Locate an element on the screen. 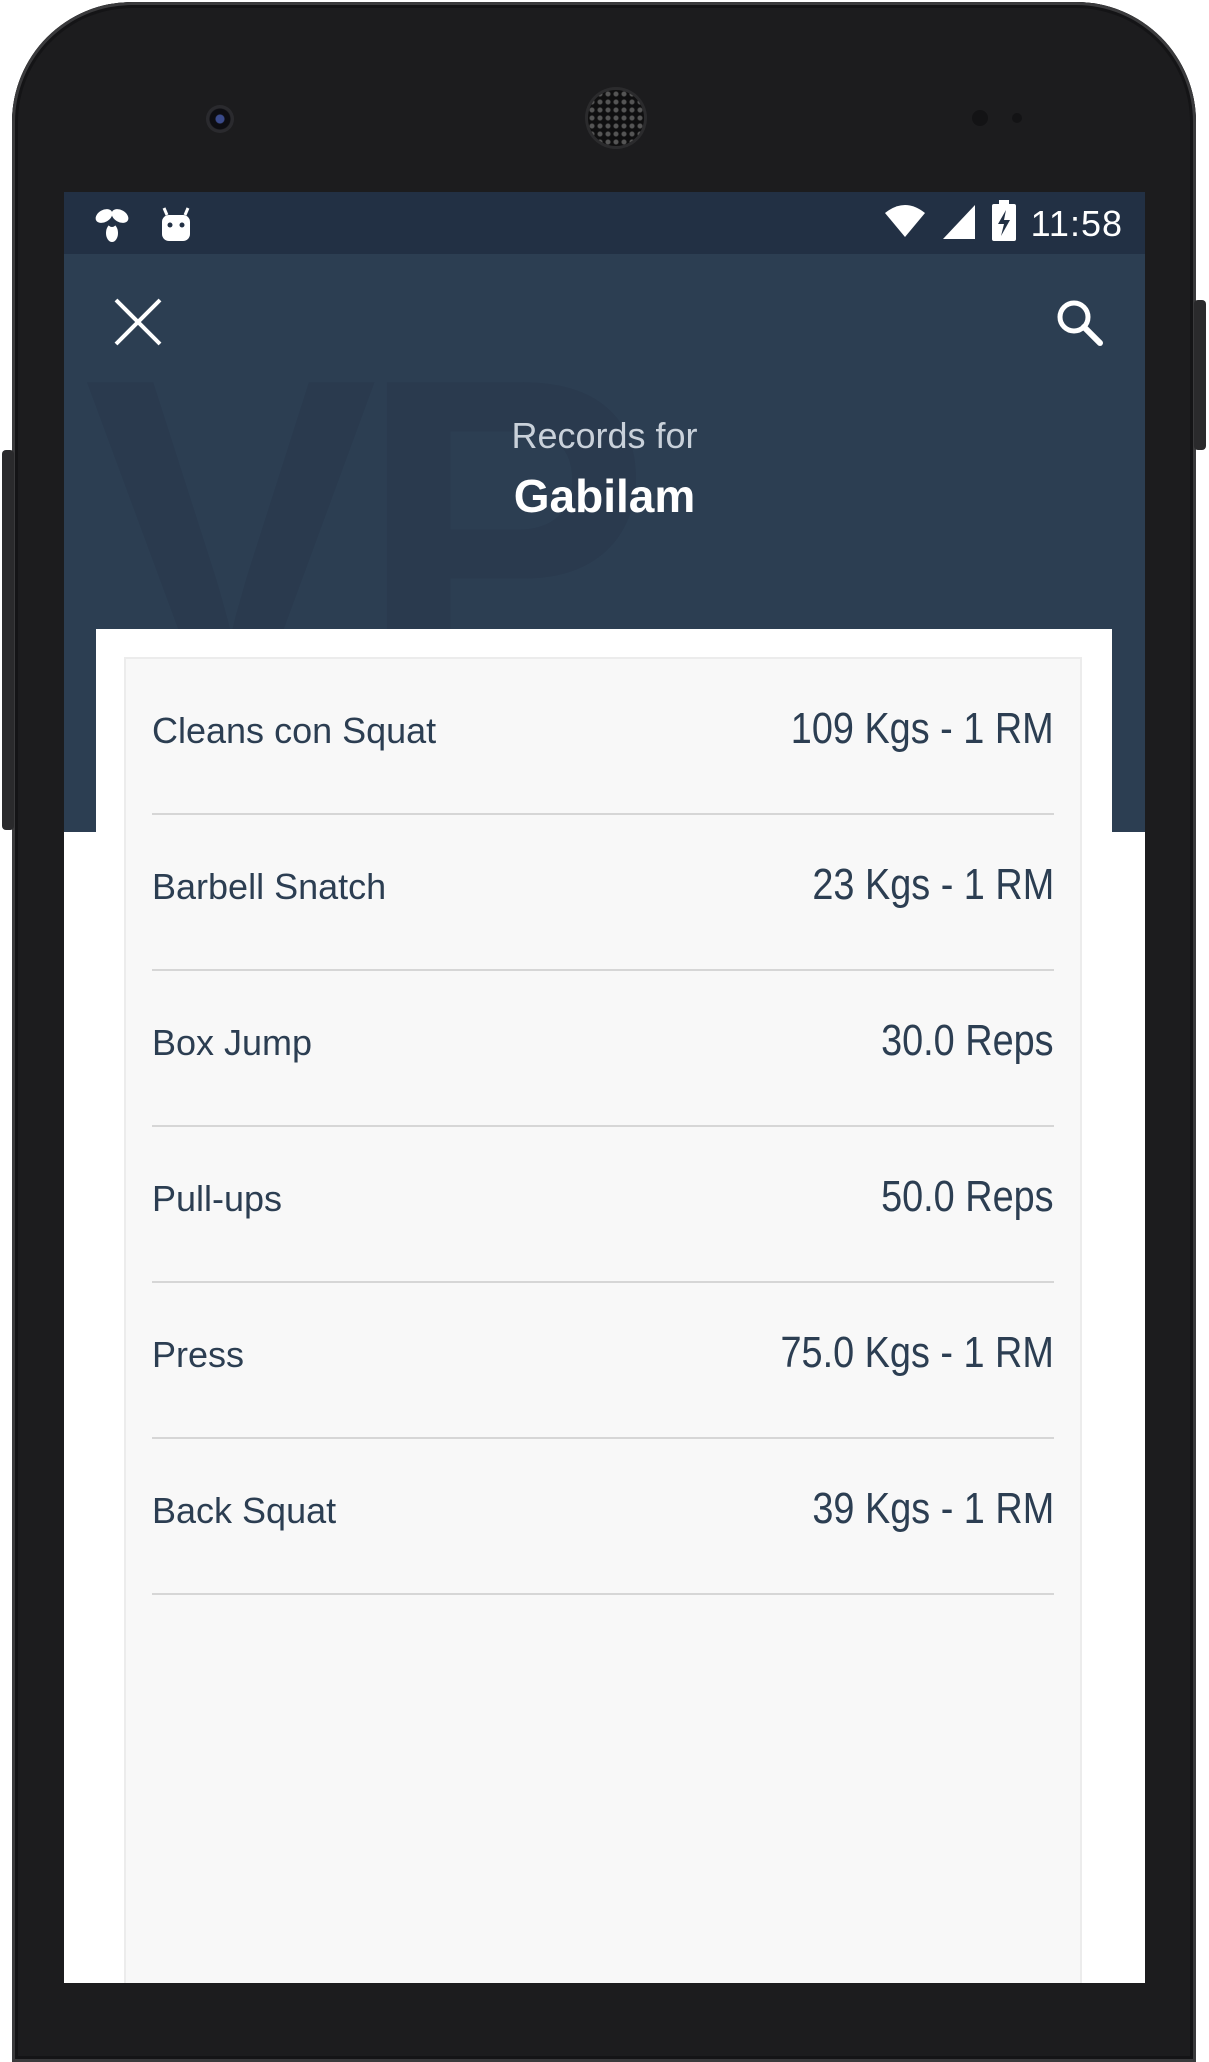  light-sensor is located at coordinates (1017, 118).